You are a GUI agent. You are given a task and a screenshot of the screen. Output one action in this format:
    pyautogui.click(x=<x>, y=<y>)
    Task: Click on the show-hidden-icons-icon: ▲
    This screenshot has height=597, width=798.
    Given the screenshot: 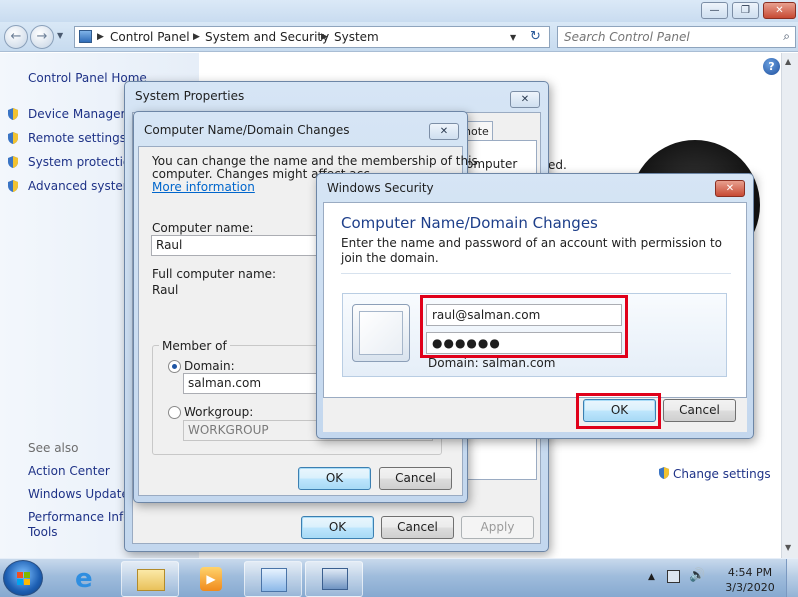 What is the action you would take?
    pyautogui.click(x=651, y=577)
    